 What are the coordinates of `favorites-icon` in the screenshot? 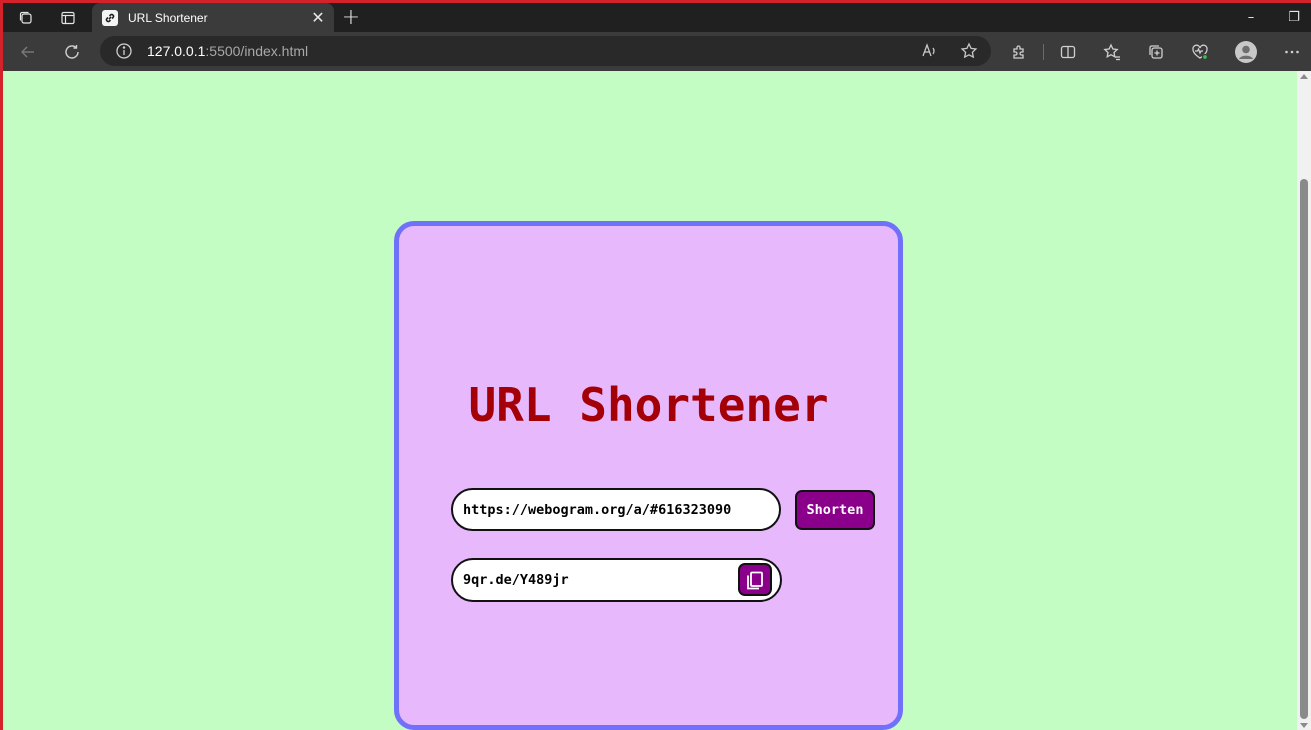 It's located at (1112, 51).